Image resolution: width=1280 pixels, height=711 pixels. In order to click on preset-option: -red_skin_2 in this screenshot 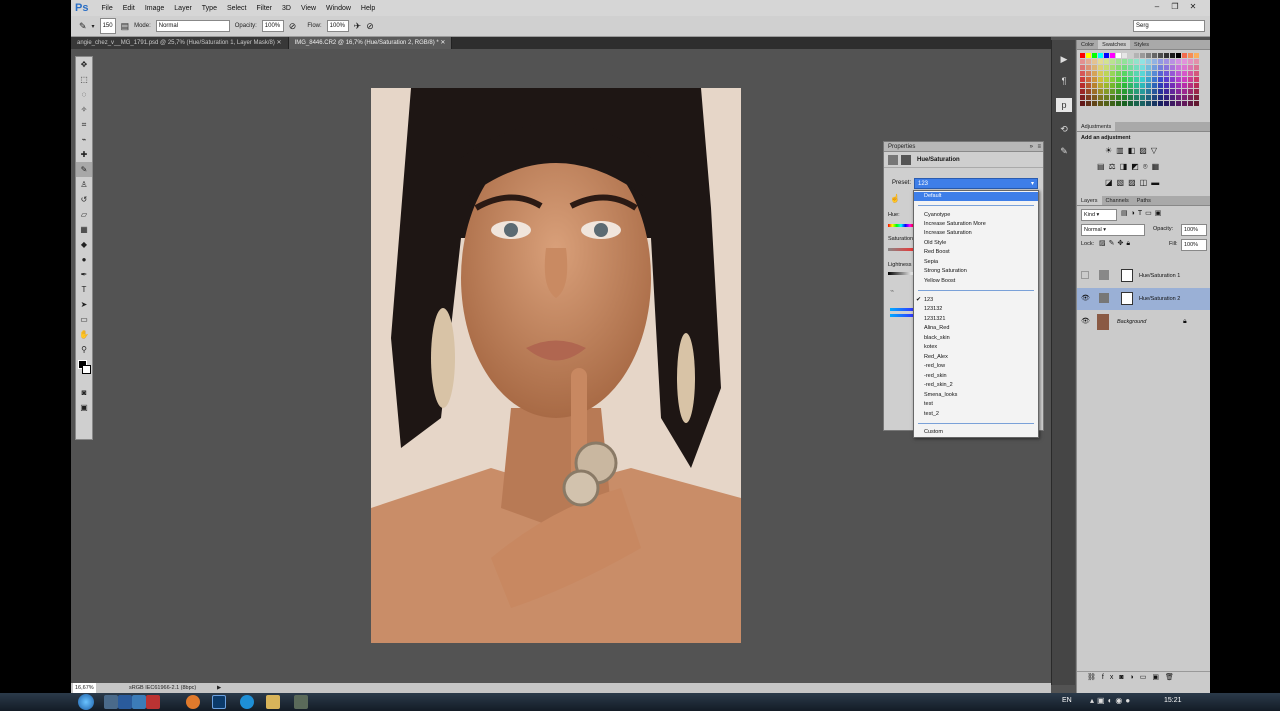, I will do `click(976, 385)`.